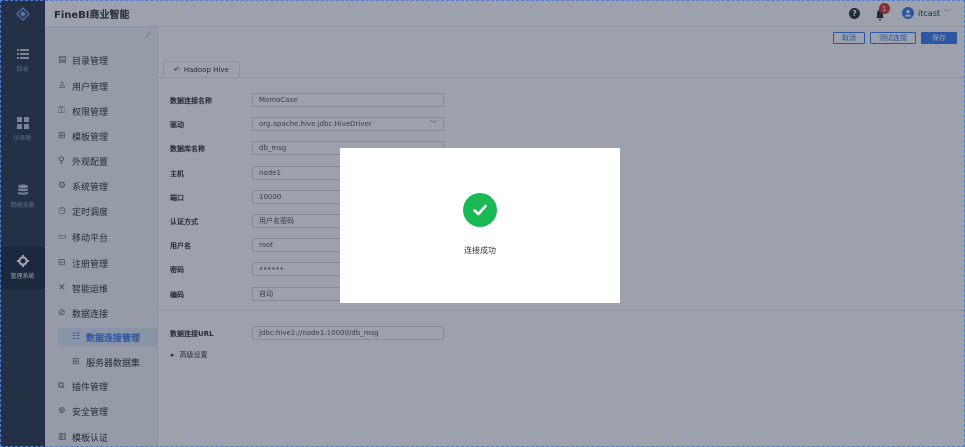 The height and width of the screenshot is (447, 965). Describe the element at coordinates (480, 250) in the screenshot. I see `success-message: 连接成功` at that location.